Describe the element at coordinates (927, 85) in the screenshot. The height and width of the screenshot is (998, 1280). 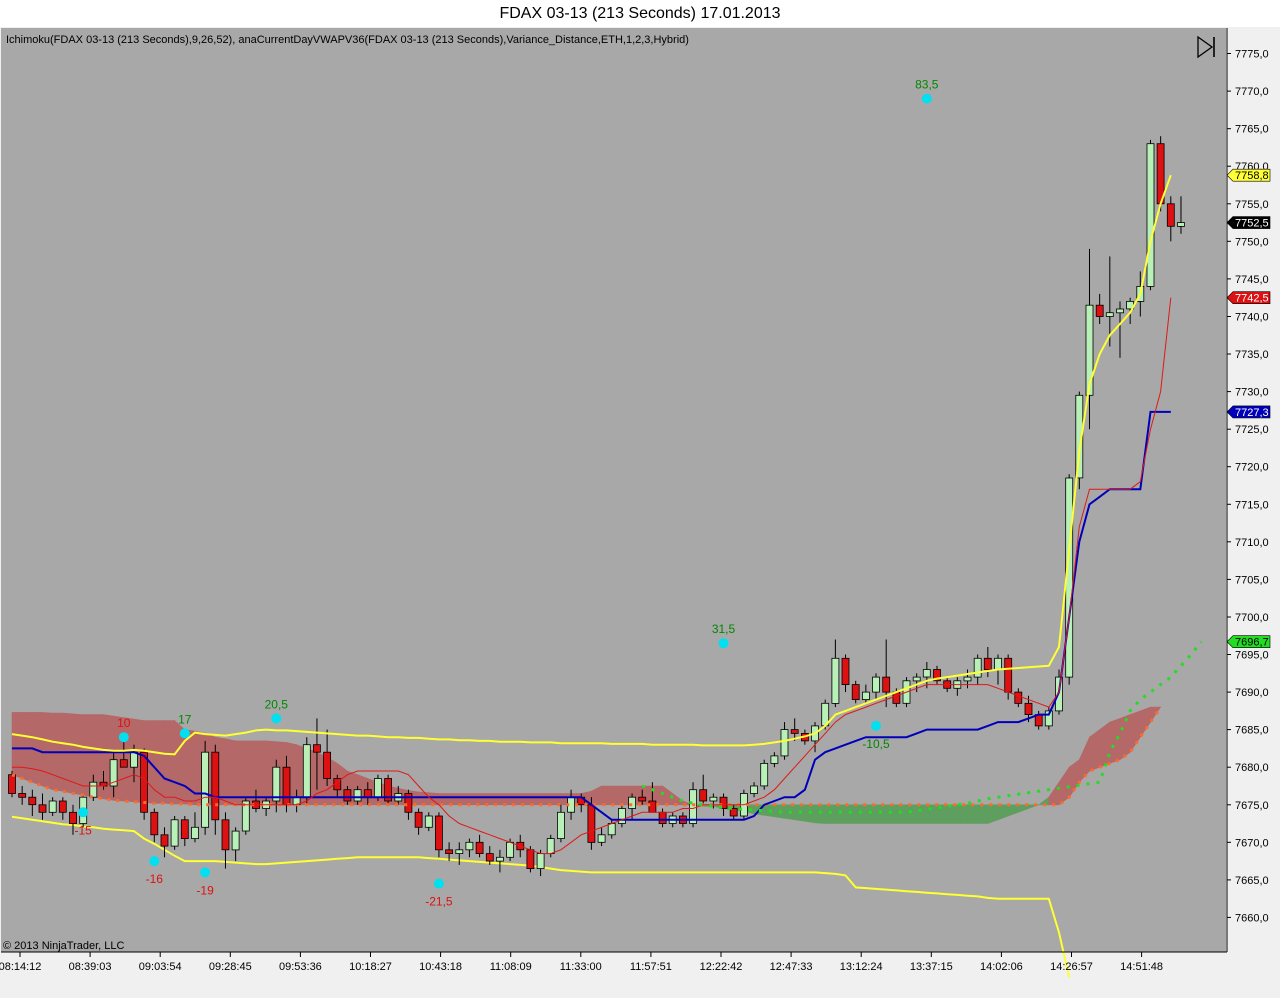
I see `swing-label: 83,5` at that location.